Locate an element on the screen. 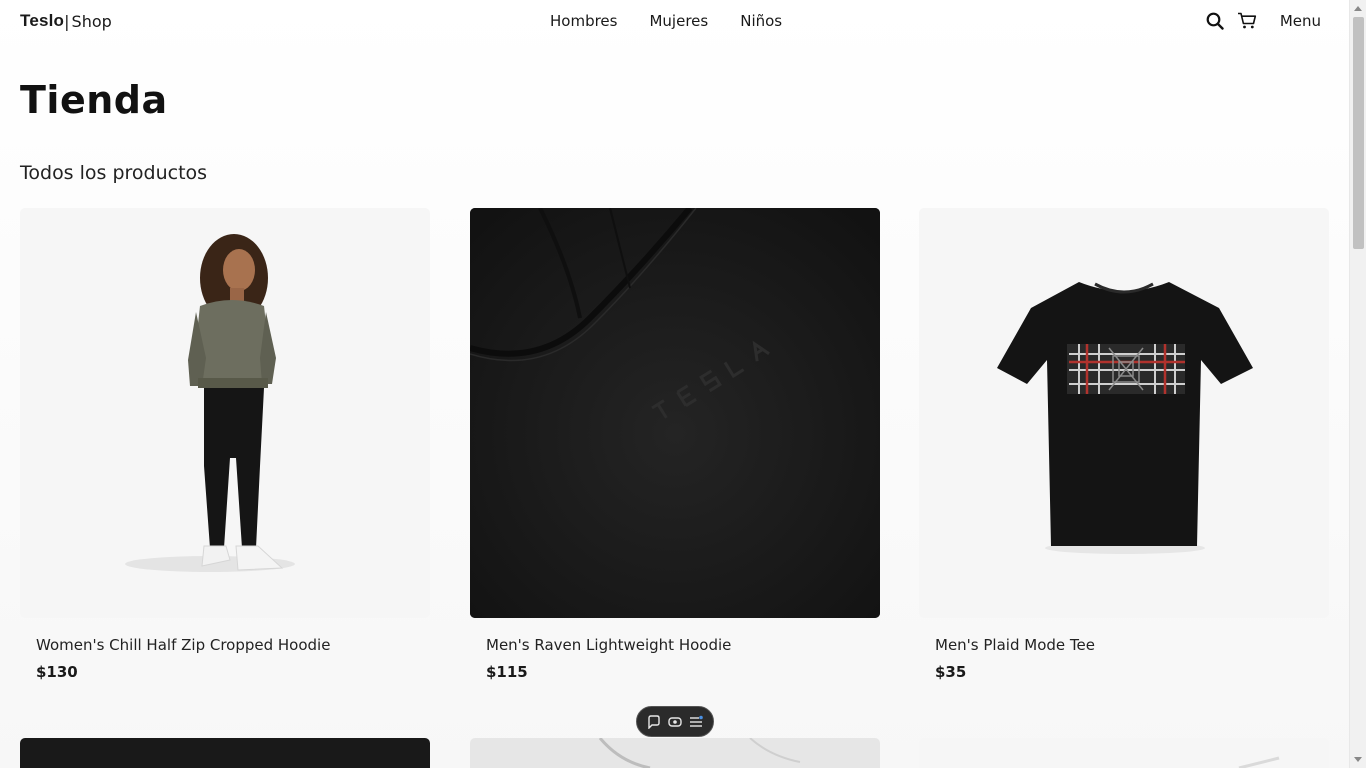 The width and height of the screenshot is (1366, 768). cart-icon is located at coordinates (1247, 21).